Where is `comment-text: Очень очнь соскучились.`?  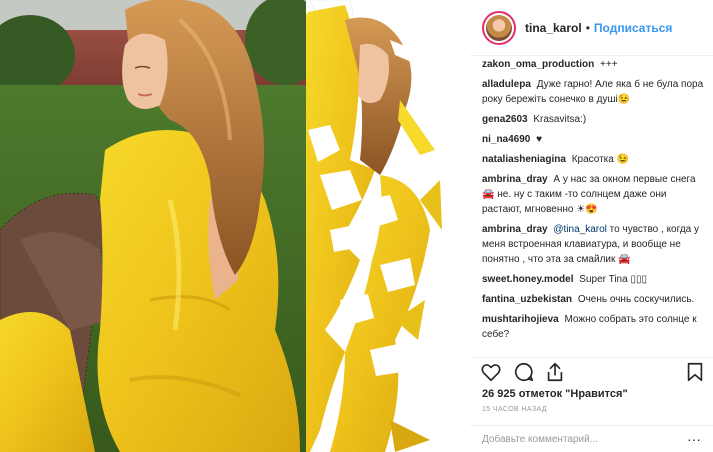
comment-text: Очень очнь соскучились. is located at coordinates (636, 299).